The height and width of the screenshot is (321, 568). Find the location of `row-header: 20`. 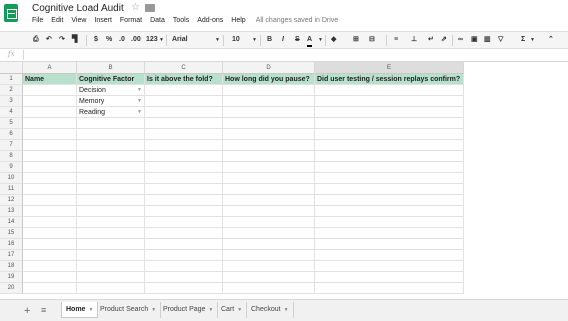

row-header: 20 is located at coordinates (11, 288).